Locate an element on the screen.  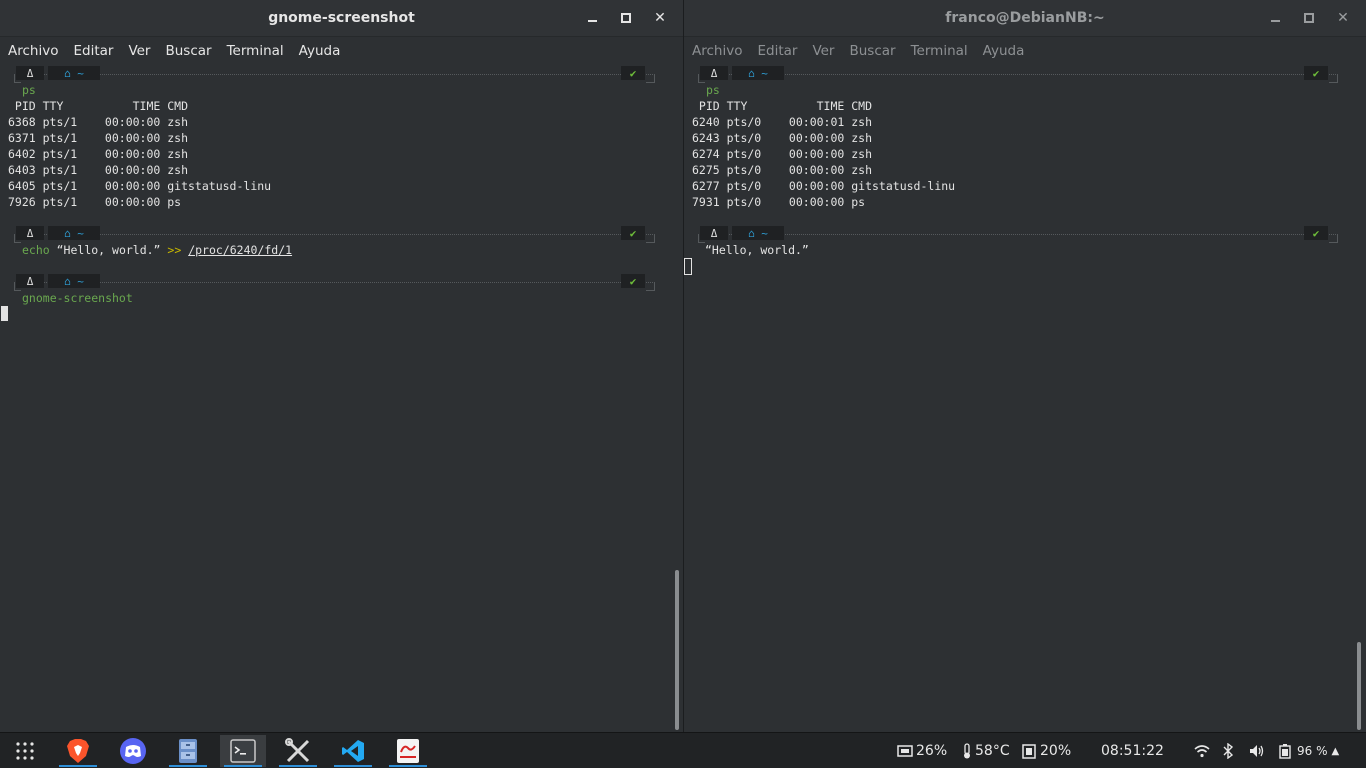
tools-icon is located at coordinates (297, 750).